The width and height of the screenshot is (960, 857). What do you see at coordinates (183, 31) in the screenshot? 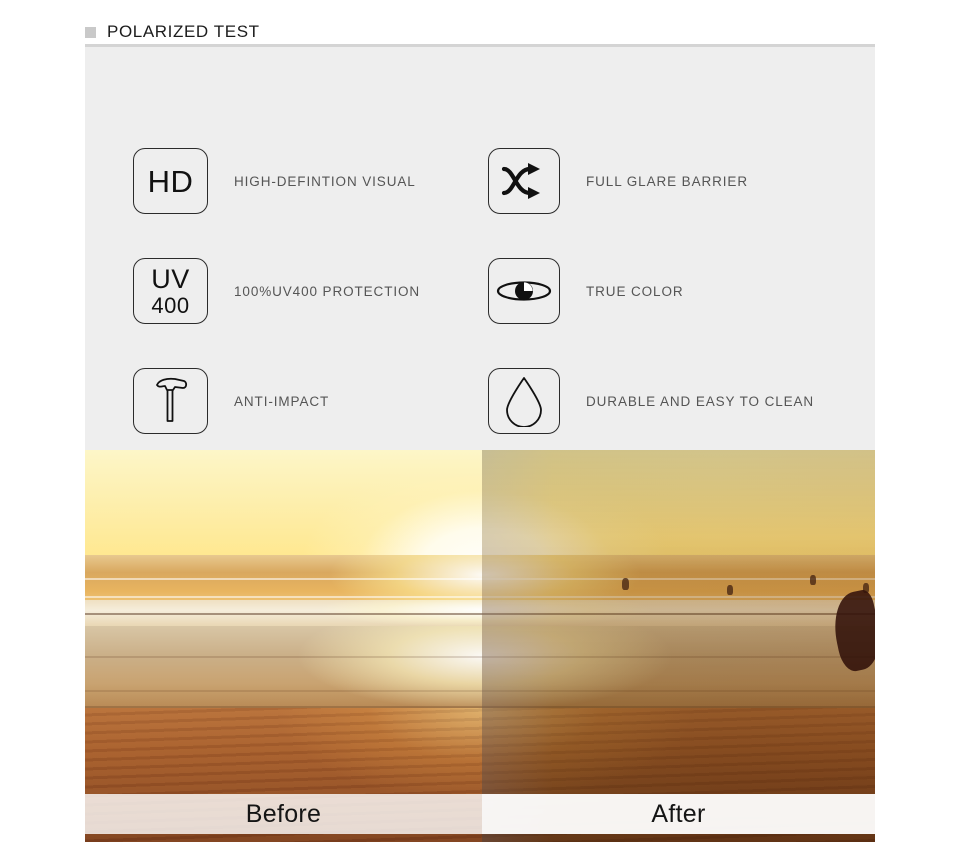
I see `page-title: POLARIZED TEST` at bounding box center [183, 31].